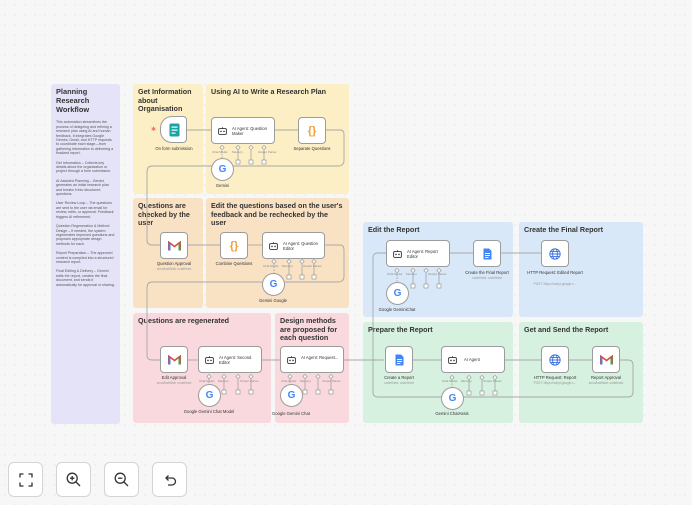  I want to click on edit-approval-sub: sendAndWait: undefined, so click(174, 383).